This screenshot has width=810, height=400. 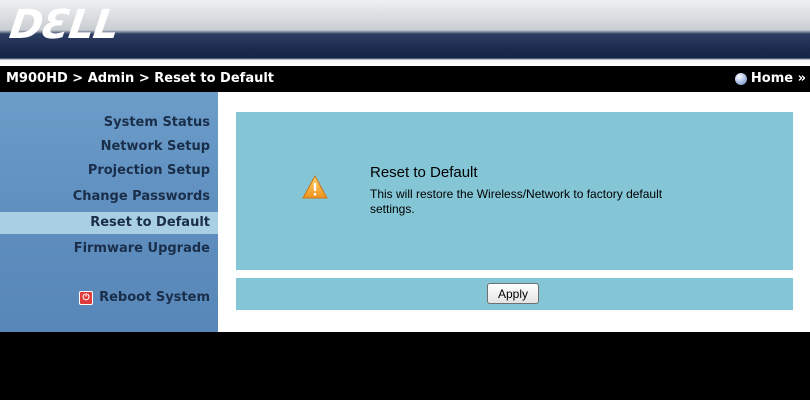 I want to click on apply-button: Apply, so click(x=513, y=293).